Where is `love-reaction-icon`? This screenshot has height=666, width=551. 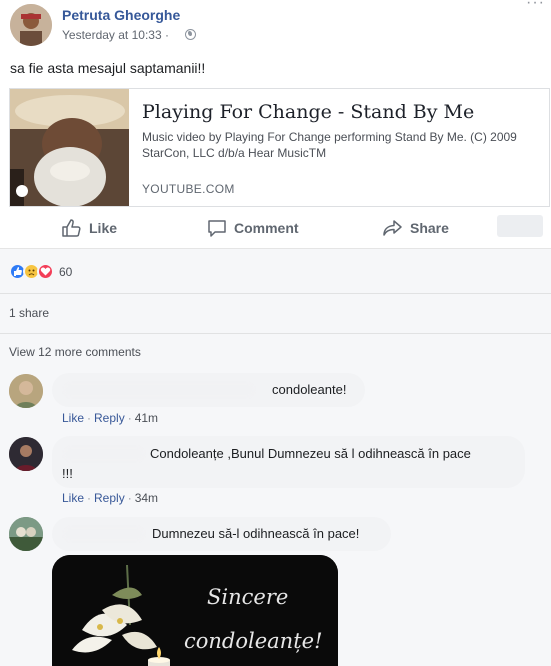 love-reaction-icon is located at coordinates (45, 271).